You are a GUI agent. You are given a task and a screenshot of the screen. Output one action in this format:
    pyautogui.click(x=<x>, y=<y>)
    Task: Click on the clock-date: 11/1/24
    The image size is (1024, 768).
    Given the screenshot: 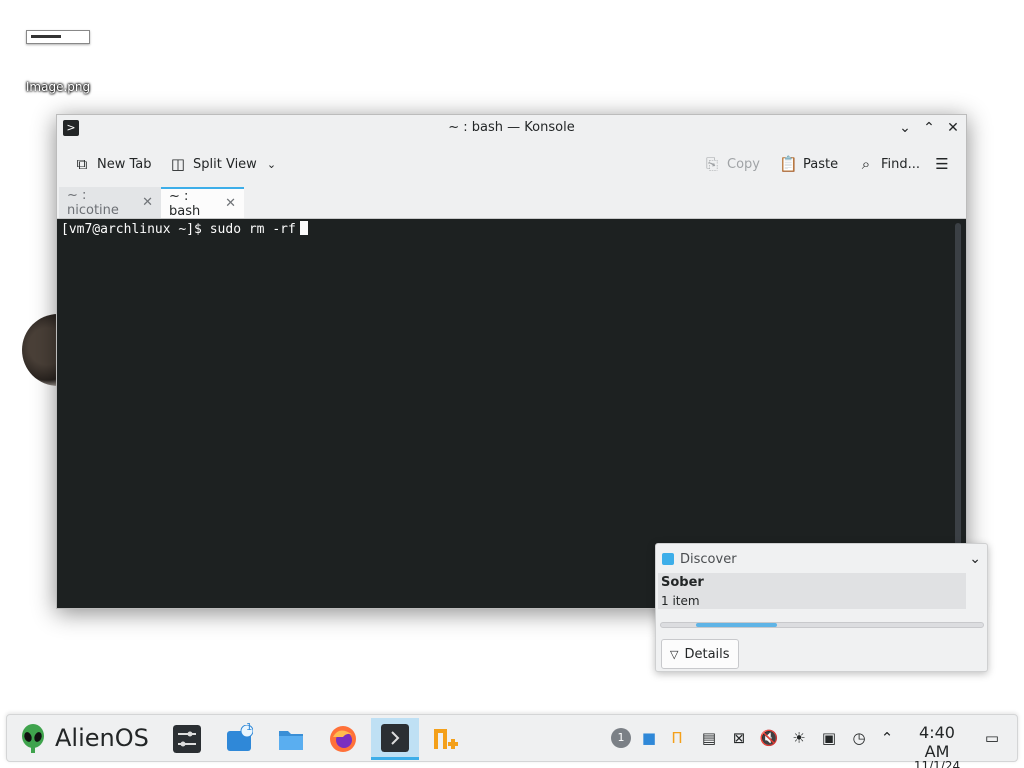 What is the action you would take?
    pyautogui.click(x=937, y=763)
    